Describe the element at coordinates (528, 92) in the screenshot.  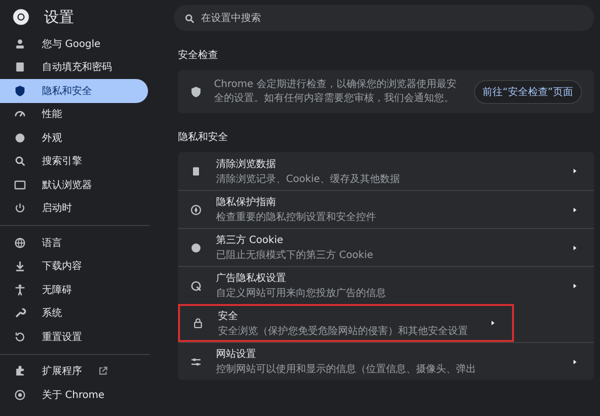
I see `safety-check-button: 前往“安全检查”页面` at that location.